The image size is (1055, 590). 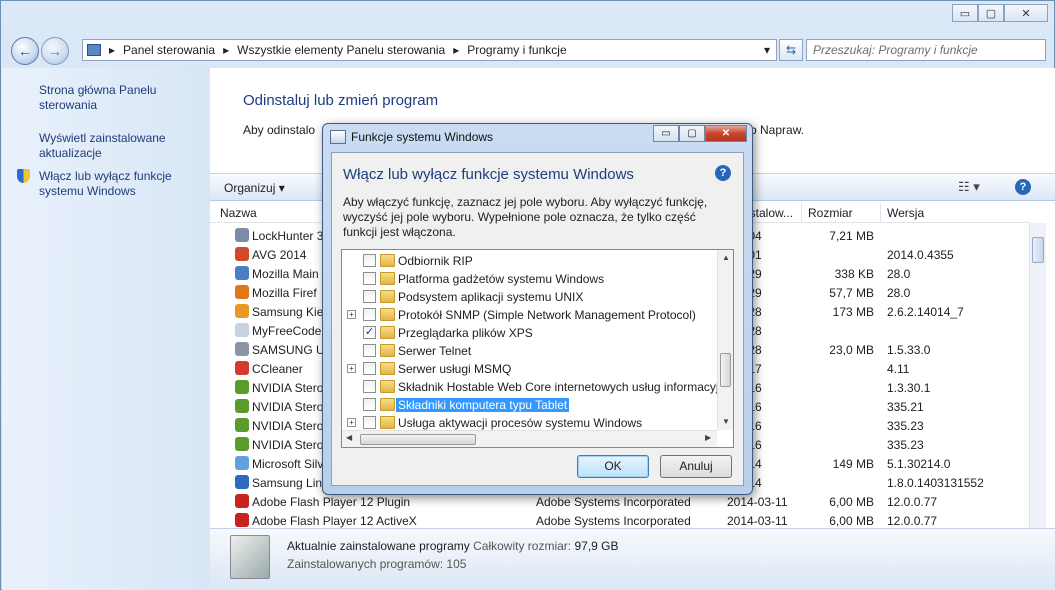 What do you see at coordinates (726, 257) in the screenshot?
I see `scroll-up-icon: ▲` at bounding box center [726, 257].